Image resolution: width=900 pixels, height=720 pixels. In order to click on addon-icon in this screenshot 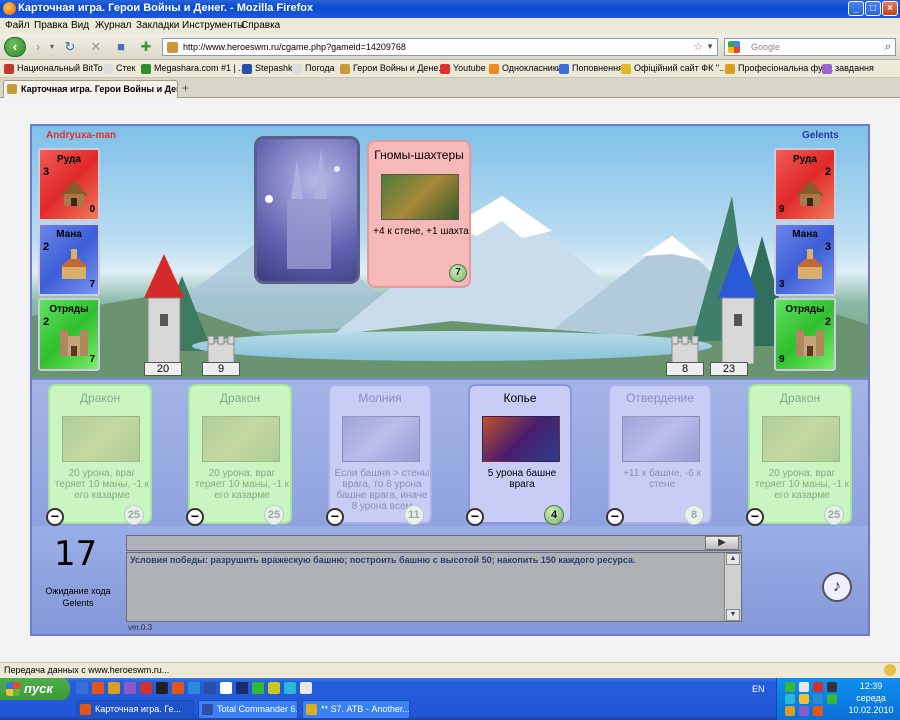, I will do `click(890, 670)`.